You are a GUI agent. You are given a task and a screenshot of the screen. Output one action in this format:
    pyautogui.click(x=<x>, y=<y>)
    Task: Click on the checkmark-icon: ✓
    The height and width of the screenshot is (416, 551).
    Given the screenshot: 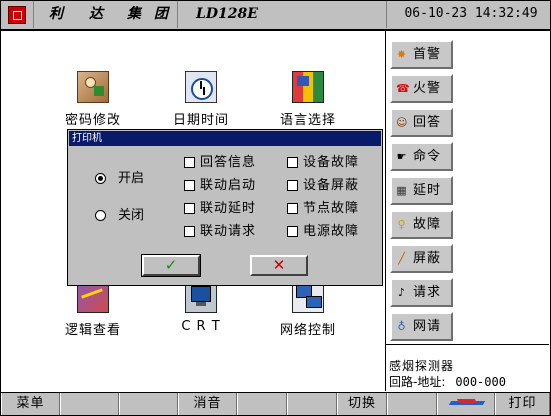 What is the action you would take?
    pyautogui.click(x=171, y=265)
    